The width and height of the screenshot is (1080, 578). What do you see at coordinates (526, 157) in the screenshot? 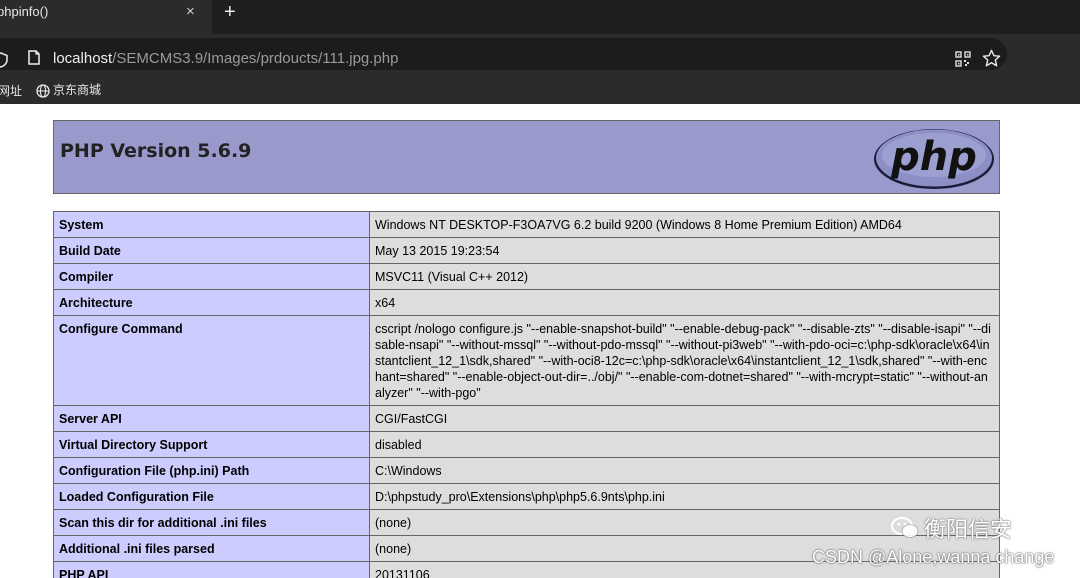
I see `php-header: PHP Version 5.6.9 php` at bounding box center [526, 157].